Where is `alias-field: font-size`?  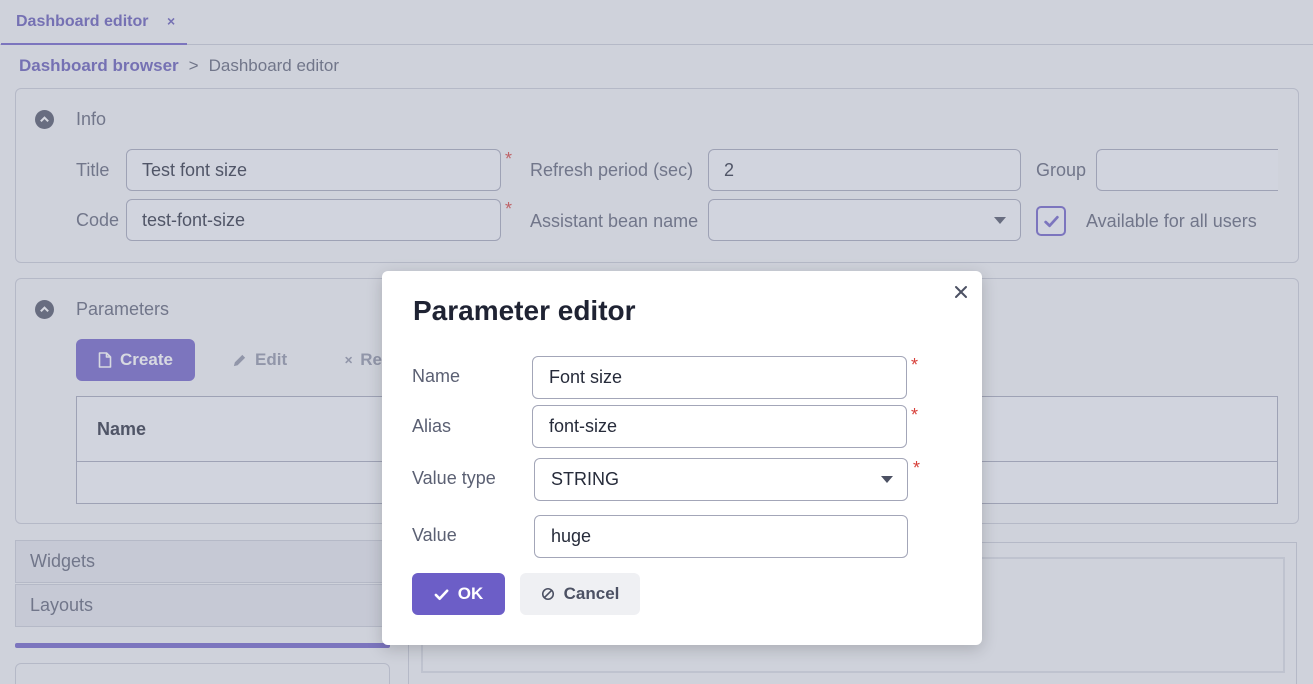
alias-field: font-size is located at coordinates (719, 426).